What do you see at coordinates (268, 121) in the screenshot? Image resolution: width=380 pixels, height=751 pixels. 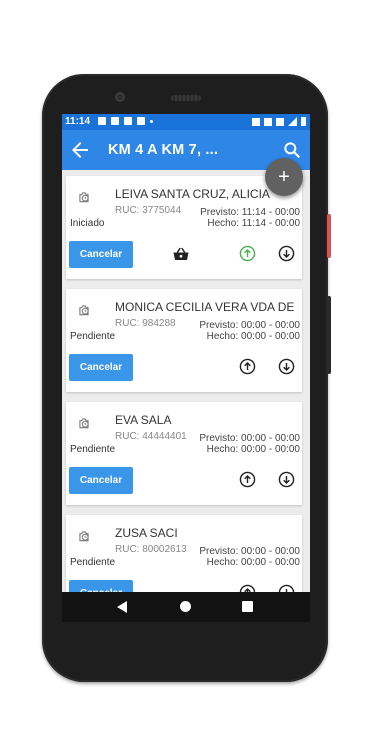 I see `wifi-icon` at bounding box center [268, 121].